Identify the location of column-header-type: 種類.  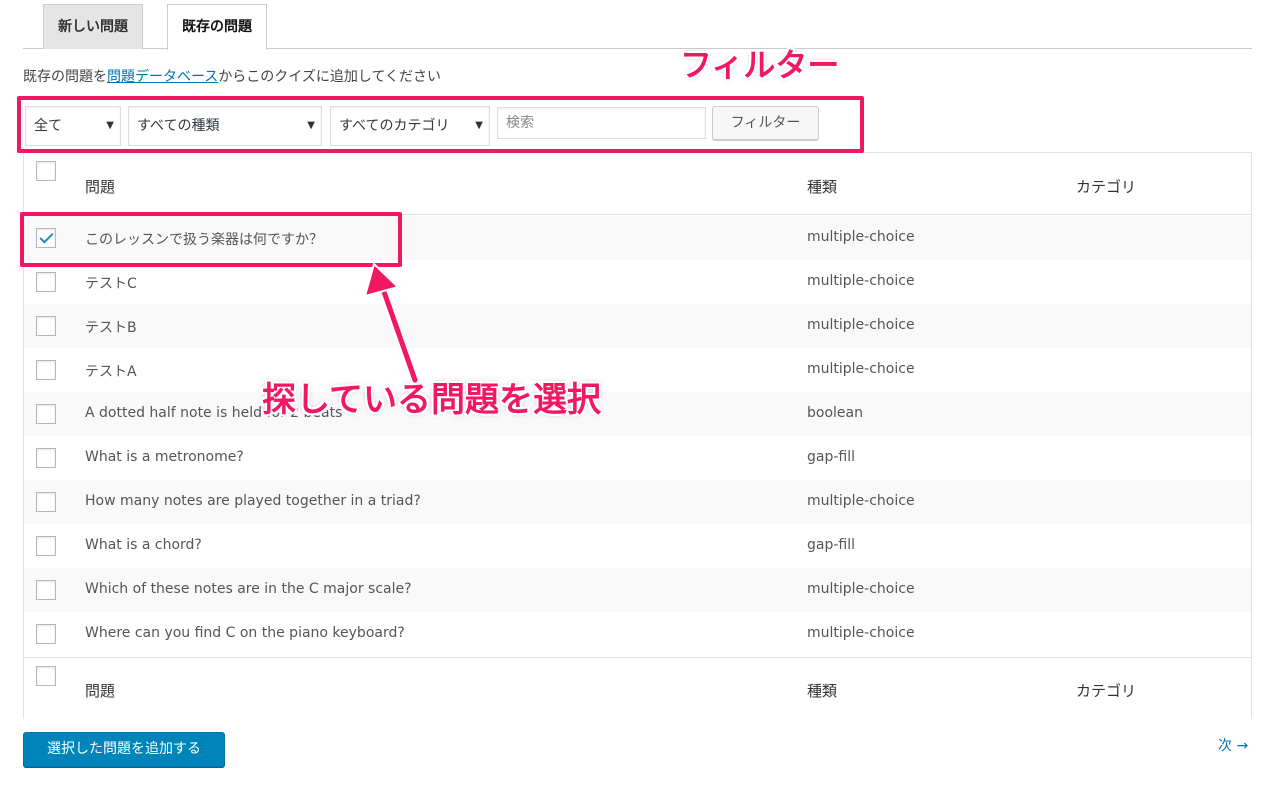
(822, 186).